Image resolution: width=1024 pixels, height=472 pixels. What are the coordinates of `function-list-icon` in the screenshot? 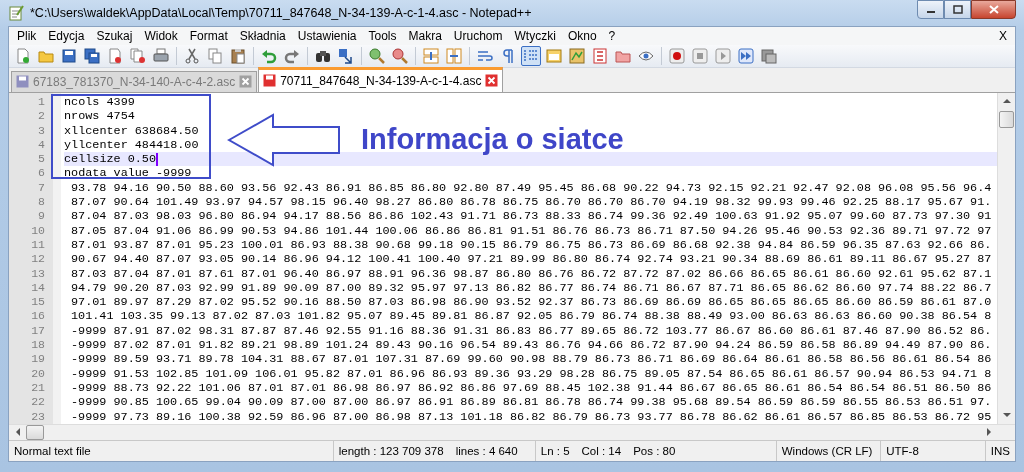 It's located at (600, 55).